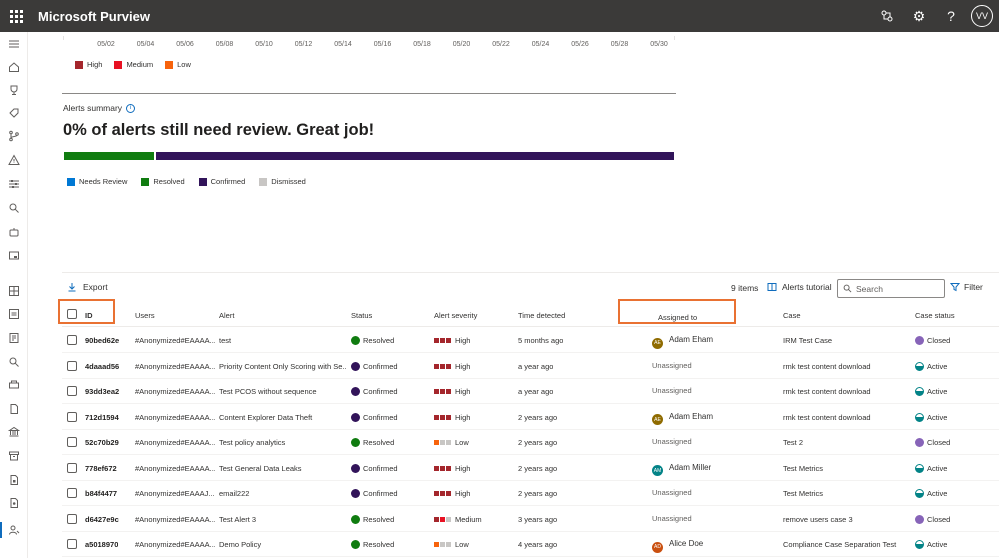  Describe the element at coordinates (14, 456) in the screenshot. I see `archive-icon` at that location.